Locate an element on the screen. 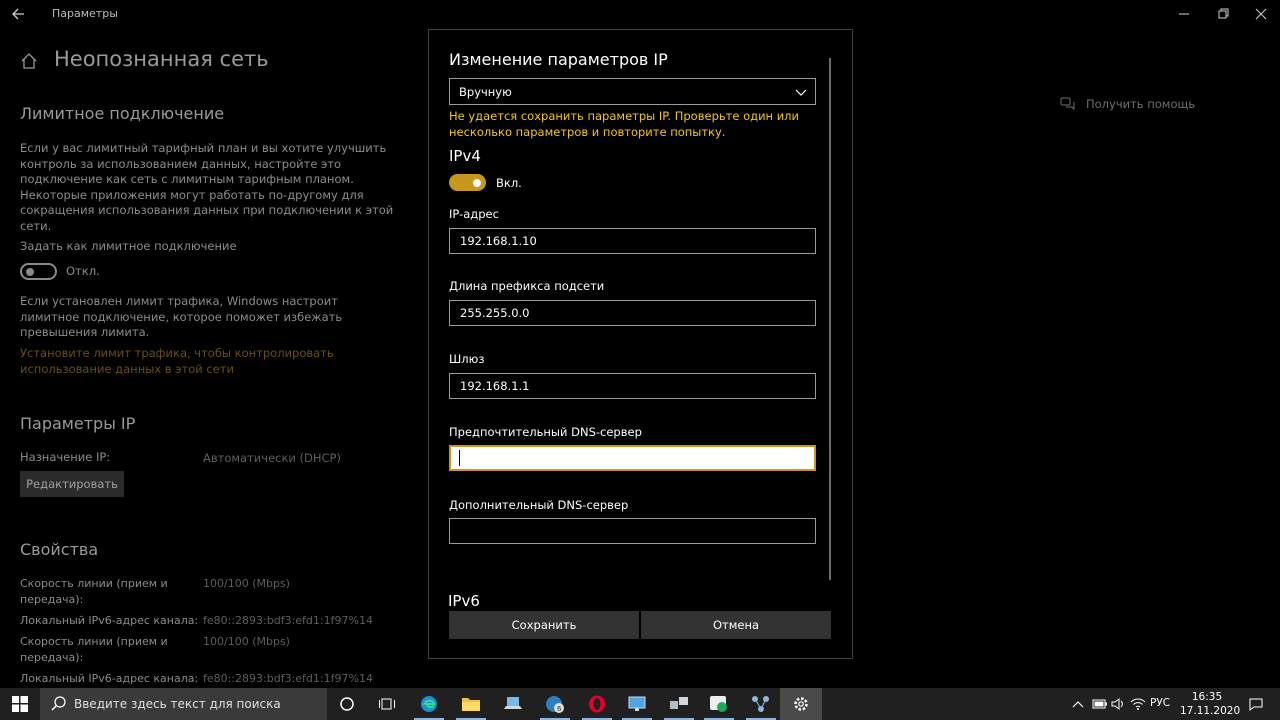 This screenshot has height=720, width=1280. chevron-up-icon is located at coordinates (1078, 704).